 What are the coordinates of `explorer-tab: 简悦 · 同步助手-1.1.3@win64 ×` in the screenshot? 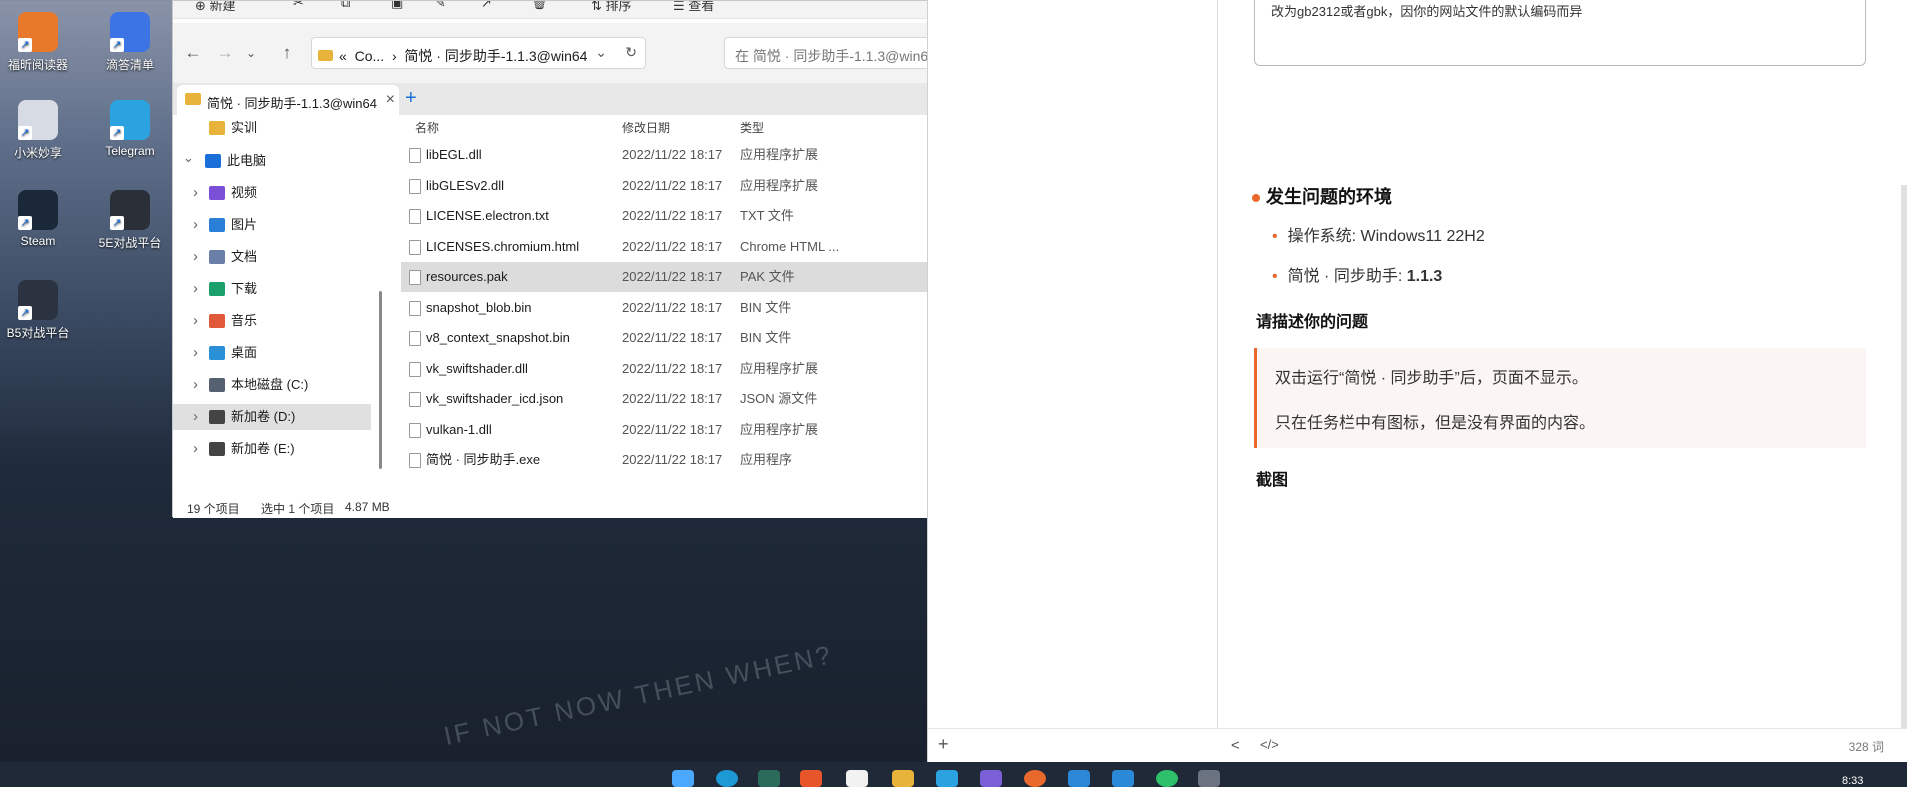 It's located at (288, 100).